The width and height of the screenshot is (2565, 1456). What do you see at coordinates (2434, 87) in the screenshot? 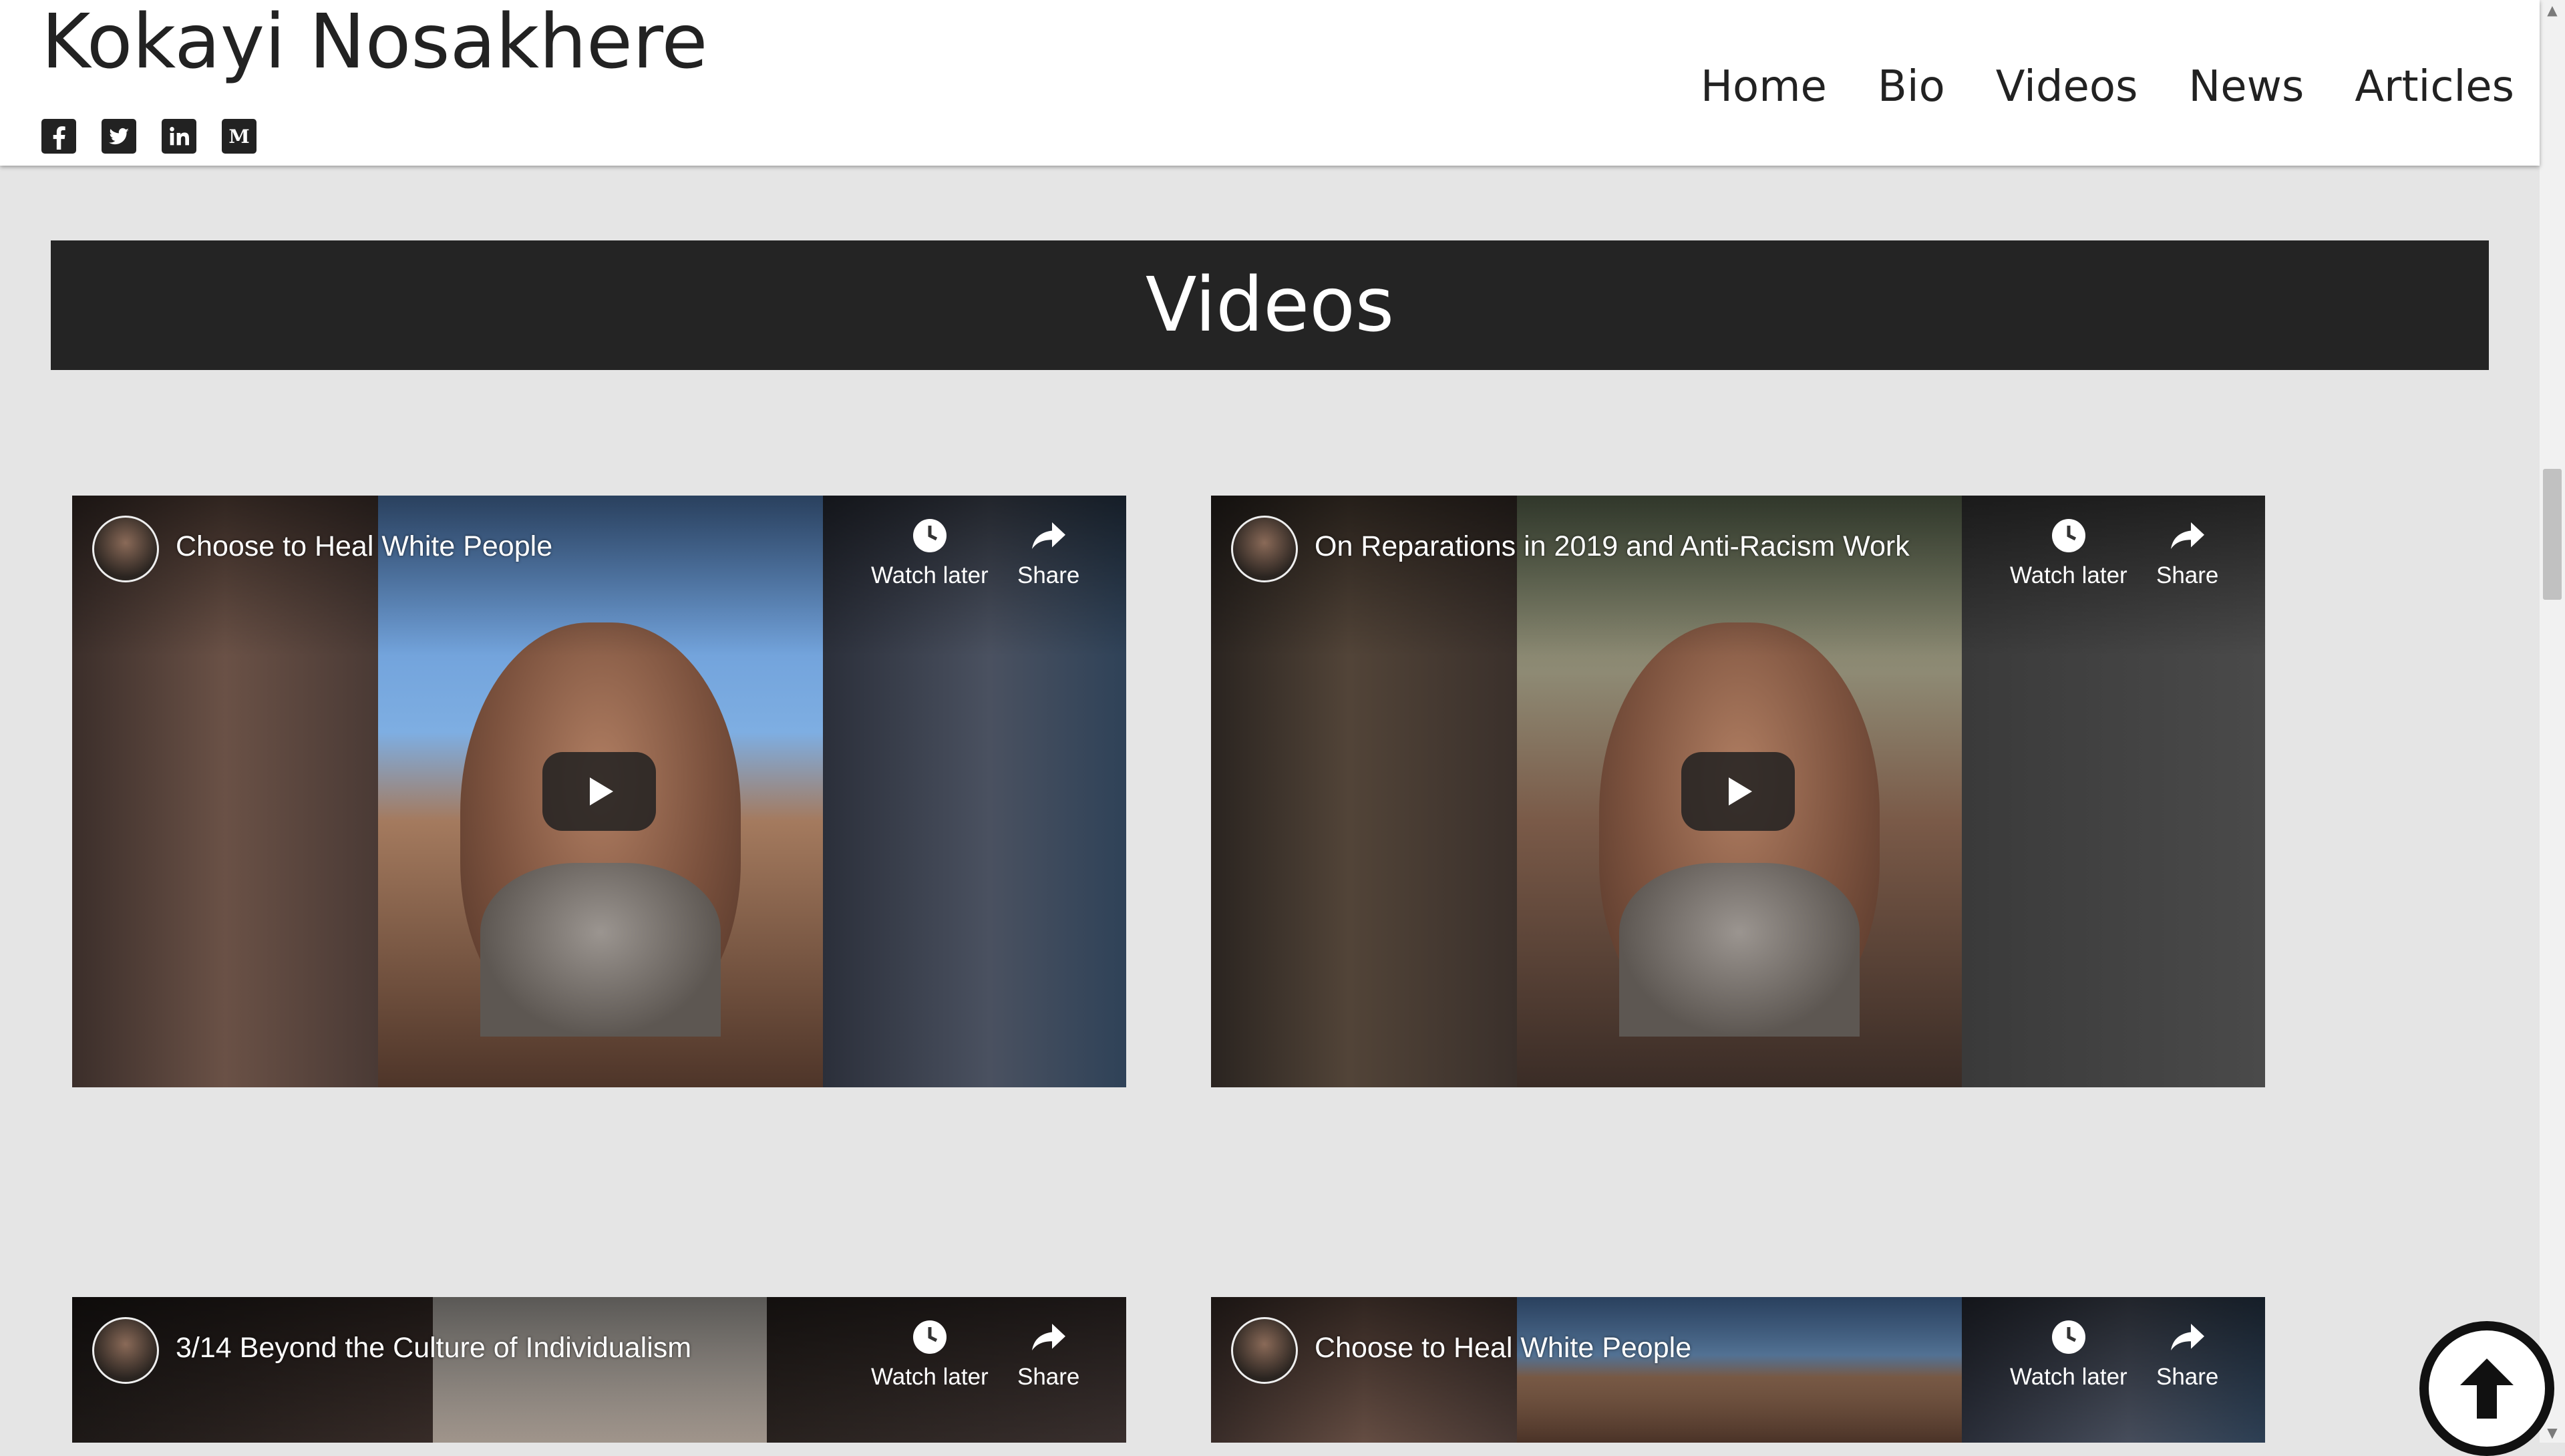
I see `nav-articles: Articles` at bounding box center [2434, 87].